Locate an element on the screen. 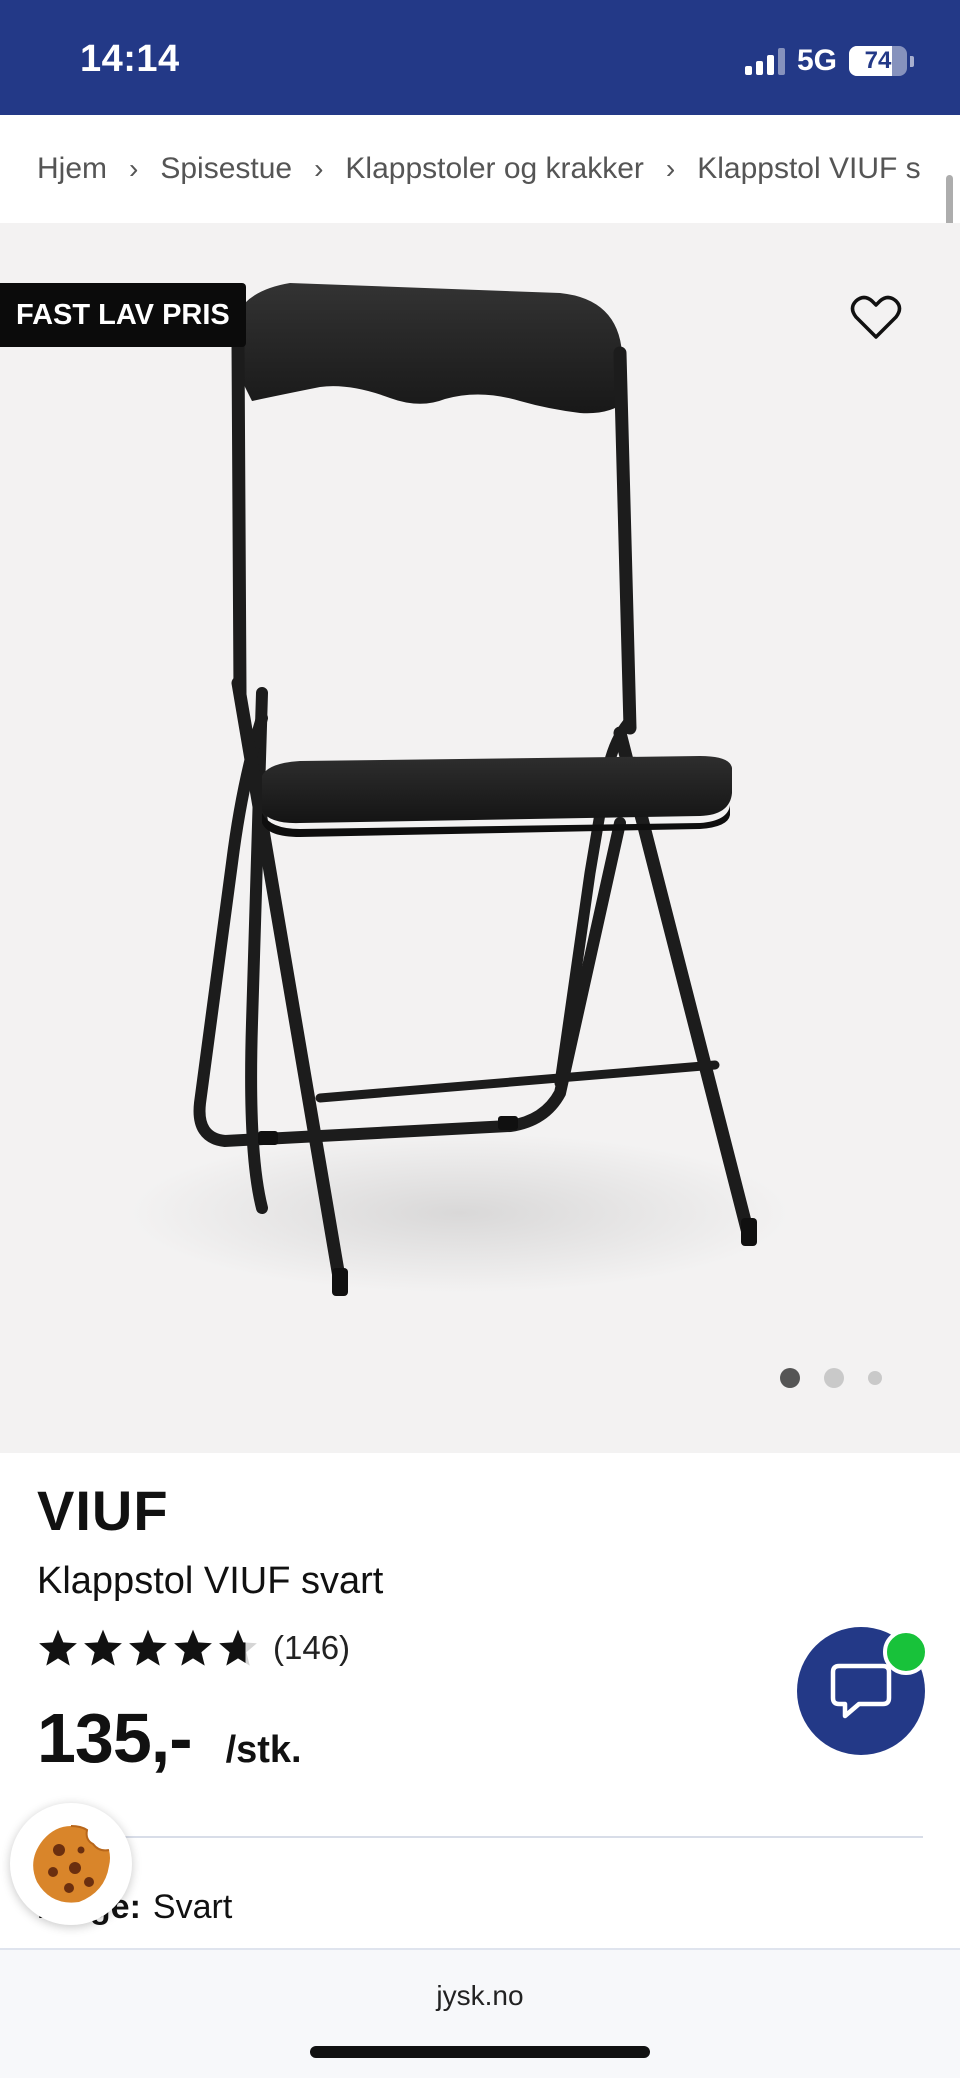  price-badge: FAST LAV PRIS is located at coordinates (123, 315).